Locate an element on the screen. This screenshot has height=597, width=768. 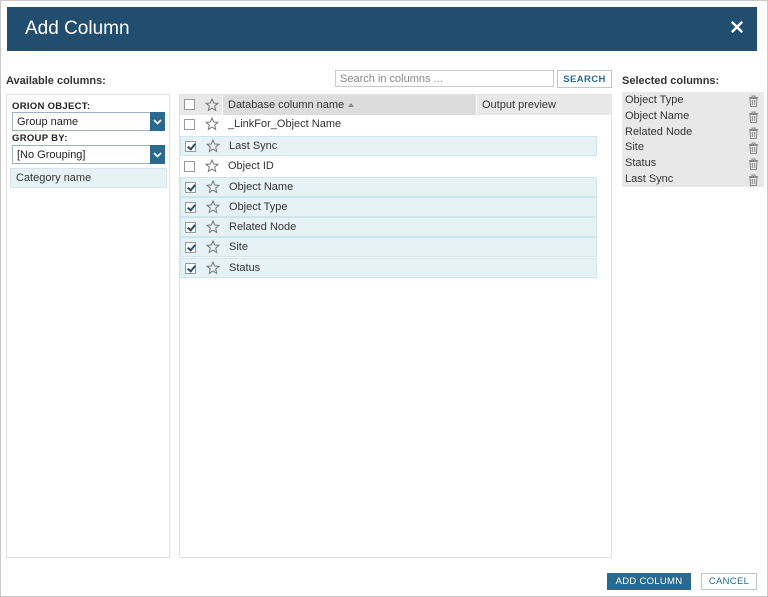
selected-column-item: Related Node is located at coordinates (693, 133).